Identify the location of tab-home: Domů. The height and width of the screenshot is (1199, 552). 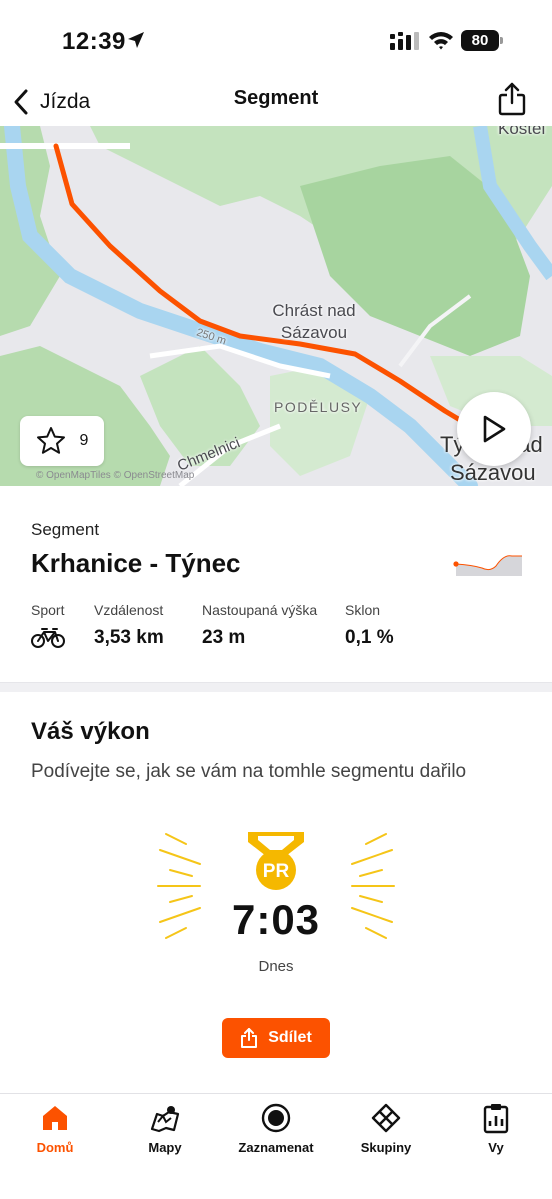
(55, 1128).